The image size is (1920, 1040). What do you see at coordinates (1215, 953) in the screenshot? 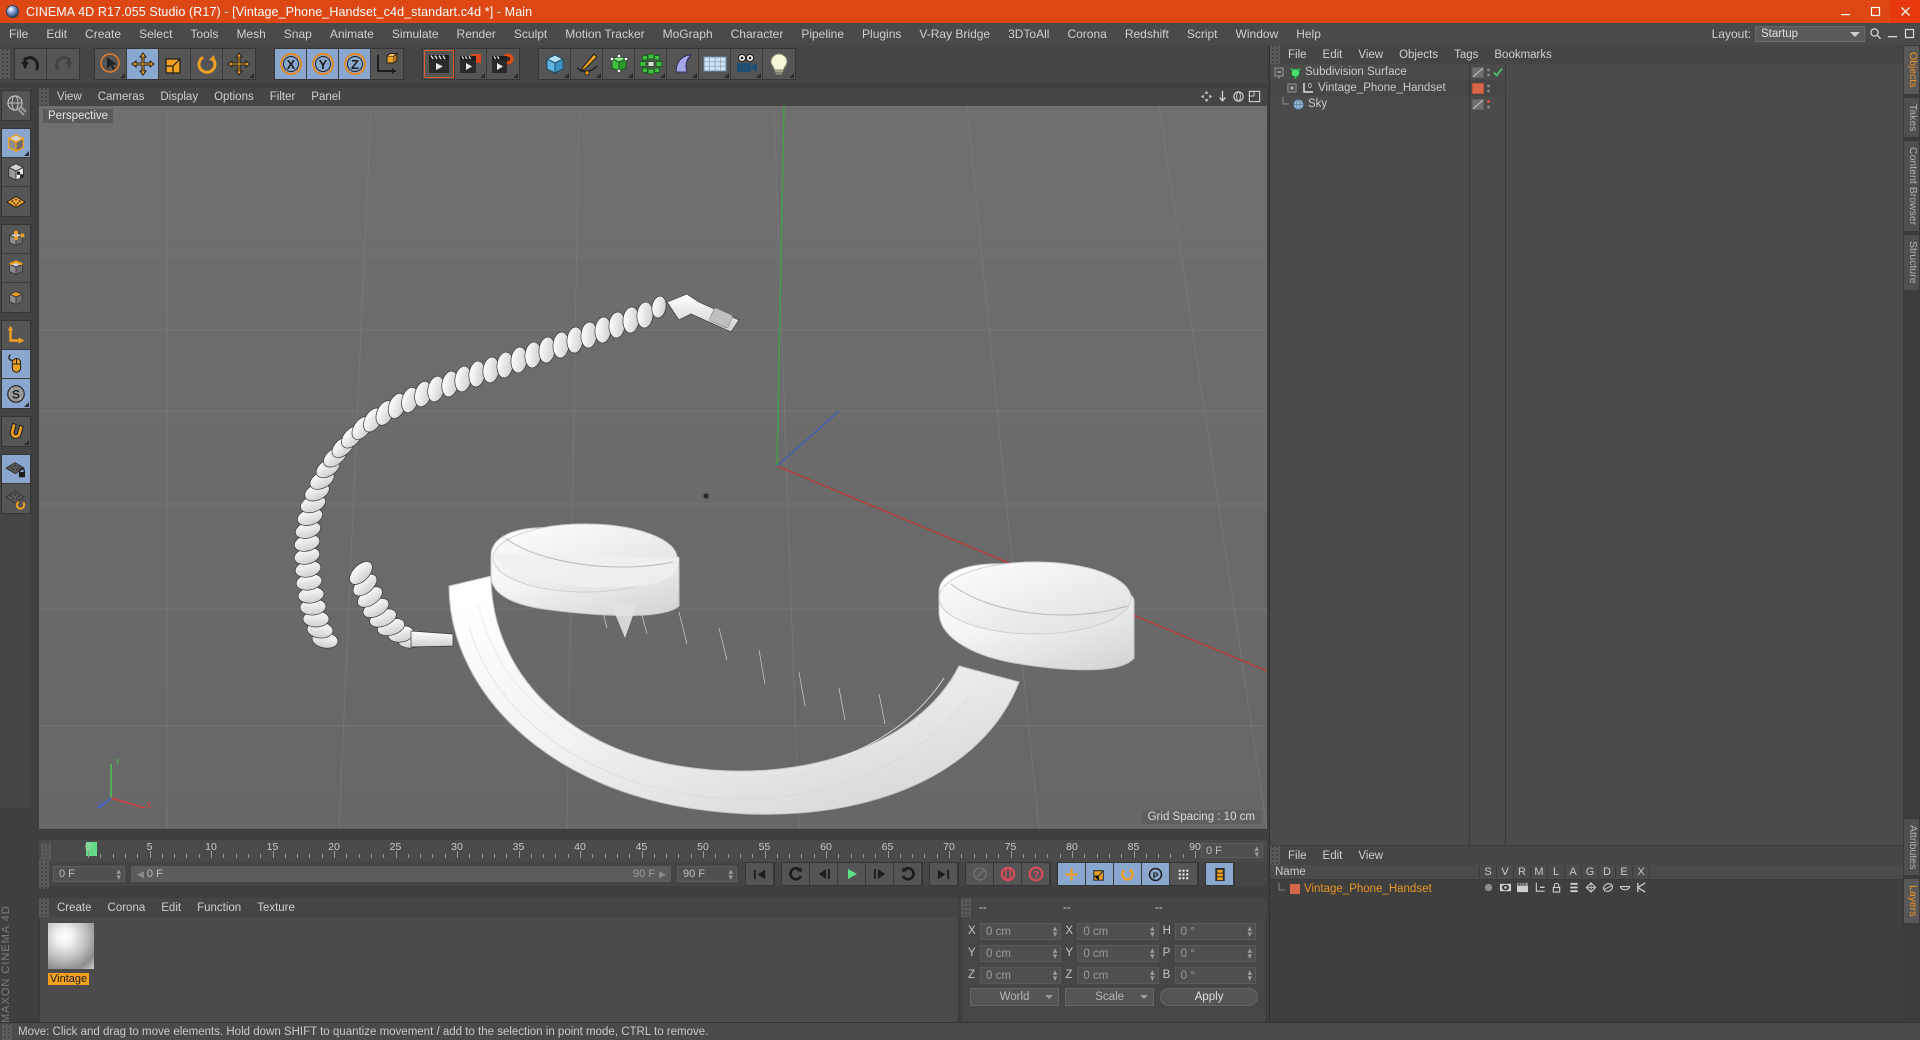
I see `rotation-p-input: 0 ° ▴ ▾` at bounding box center [1215, 953].